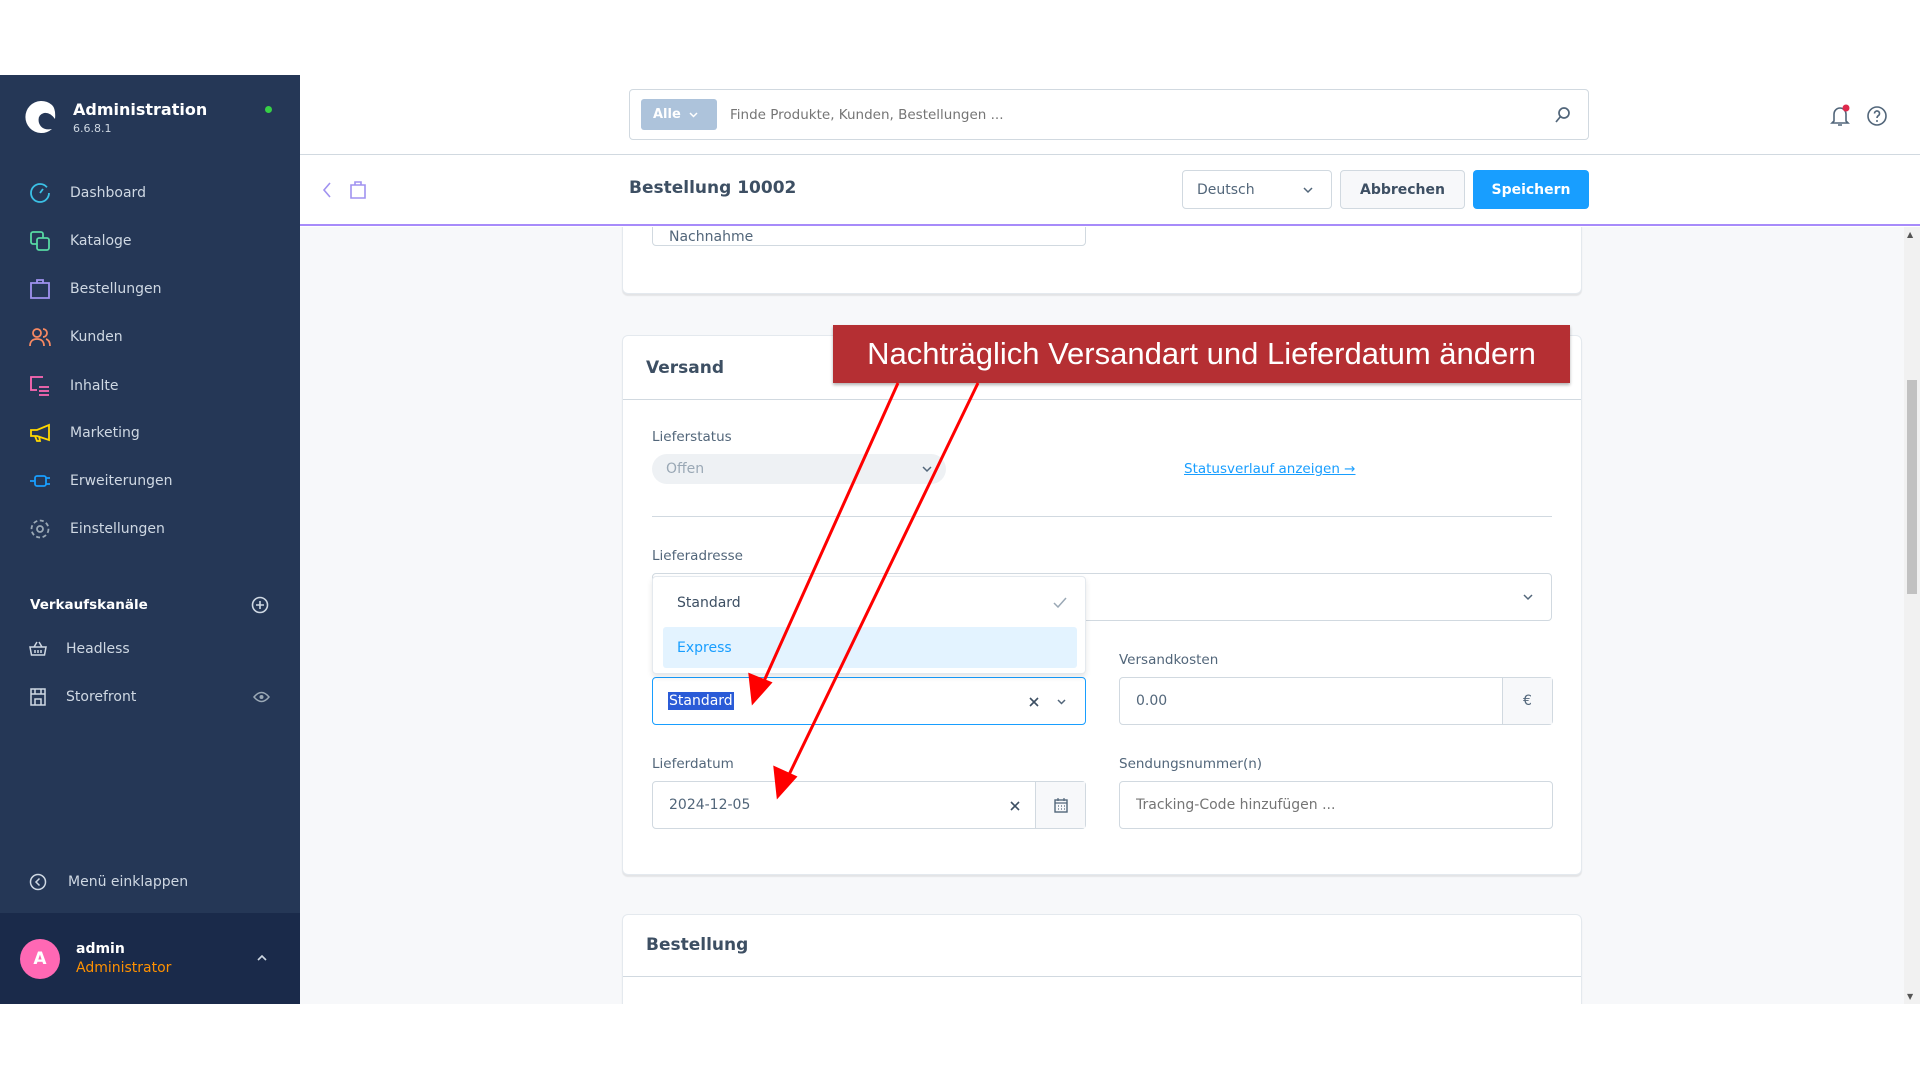 The width and height of the screenshot is (1920, 1080). I want to click on add-sales-channel-icon, so click(260, 605).